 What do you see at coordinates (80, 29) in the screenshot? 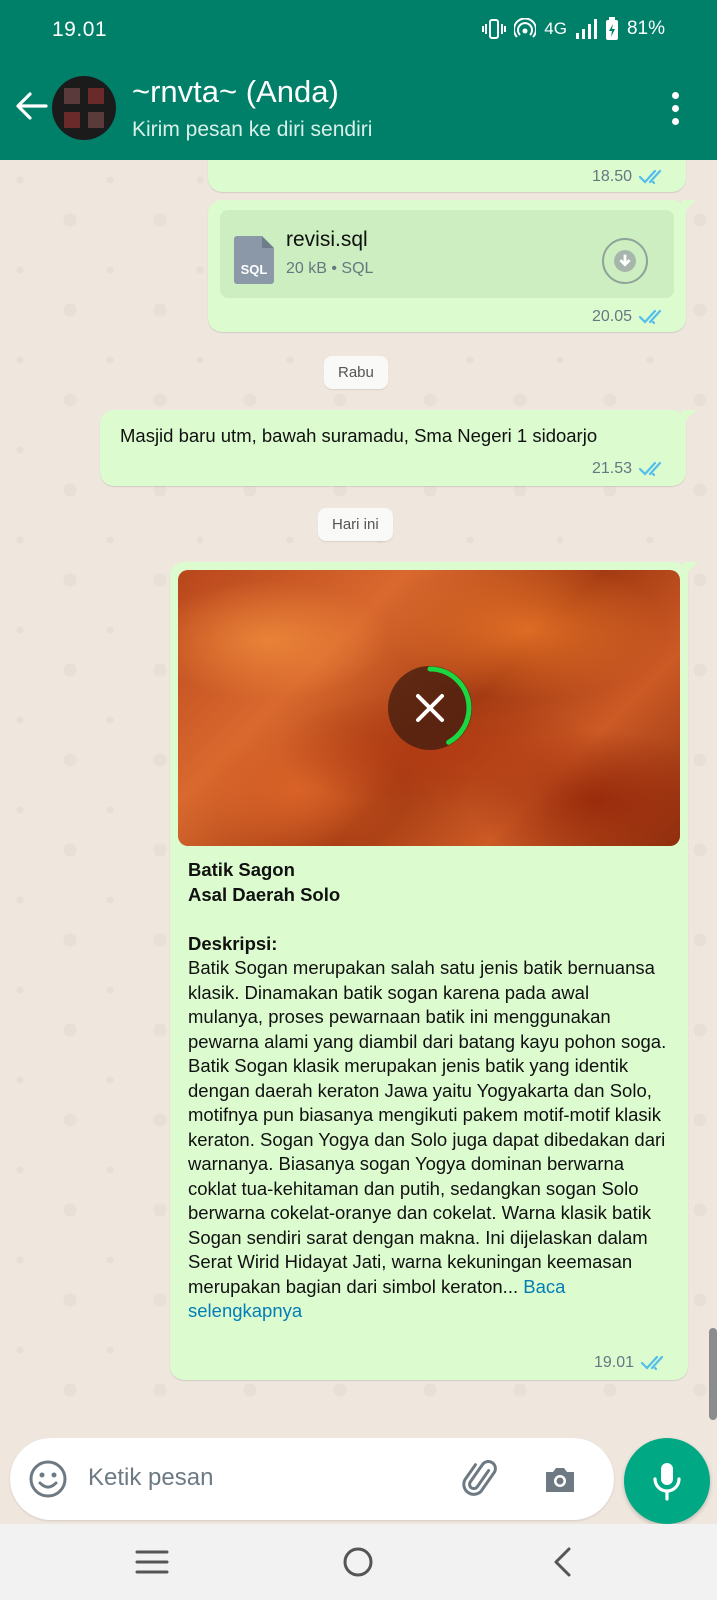
I see `status-time: 19.01` at bounding box center [80, 29].